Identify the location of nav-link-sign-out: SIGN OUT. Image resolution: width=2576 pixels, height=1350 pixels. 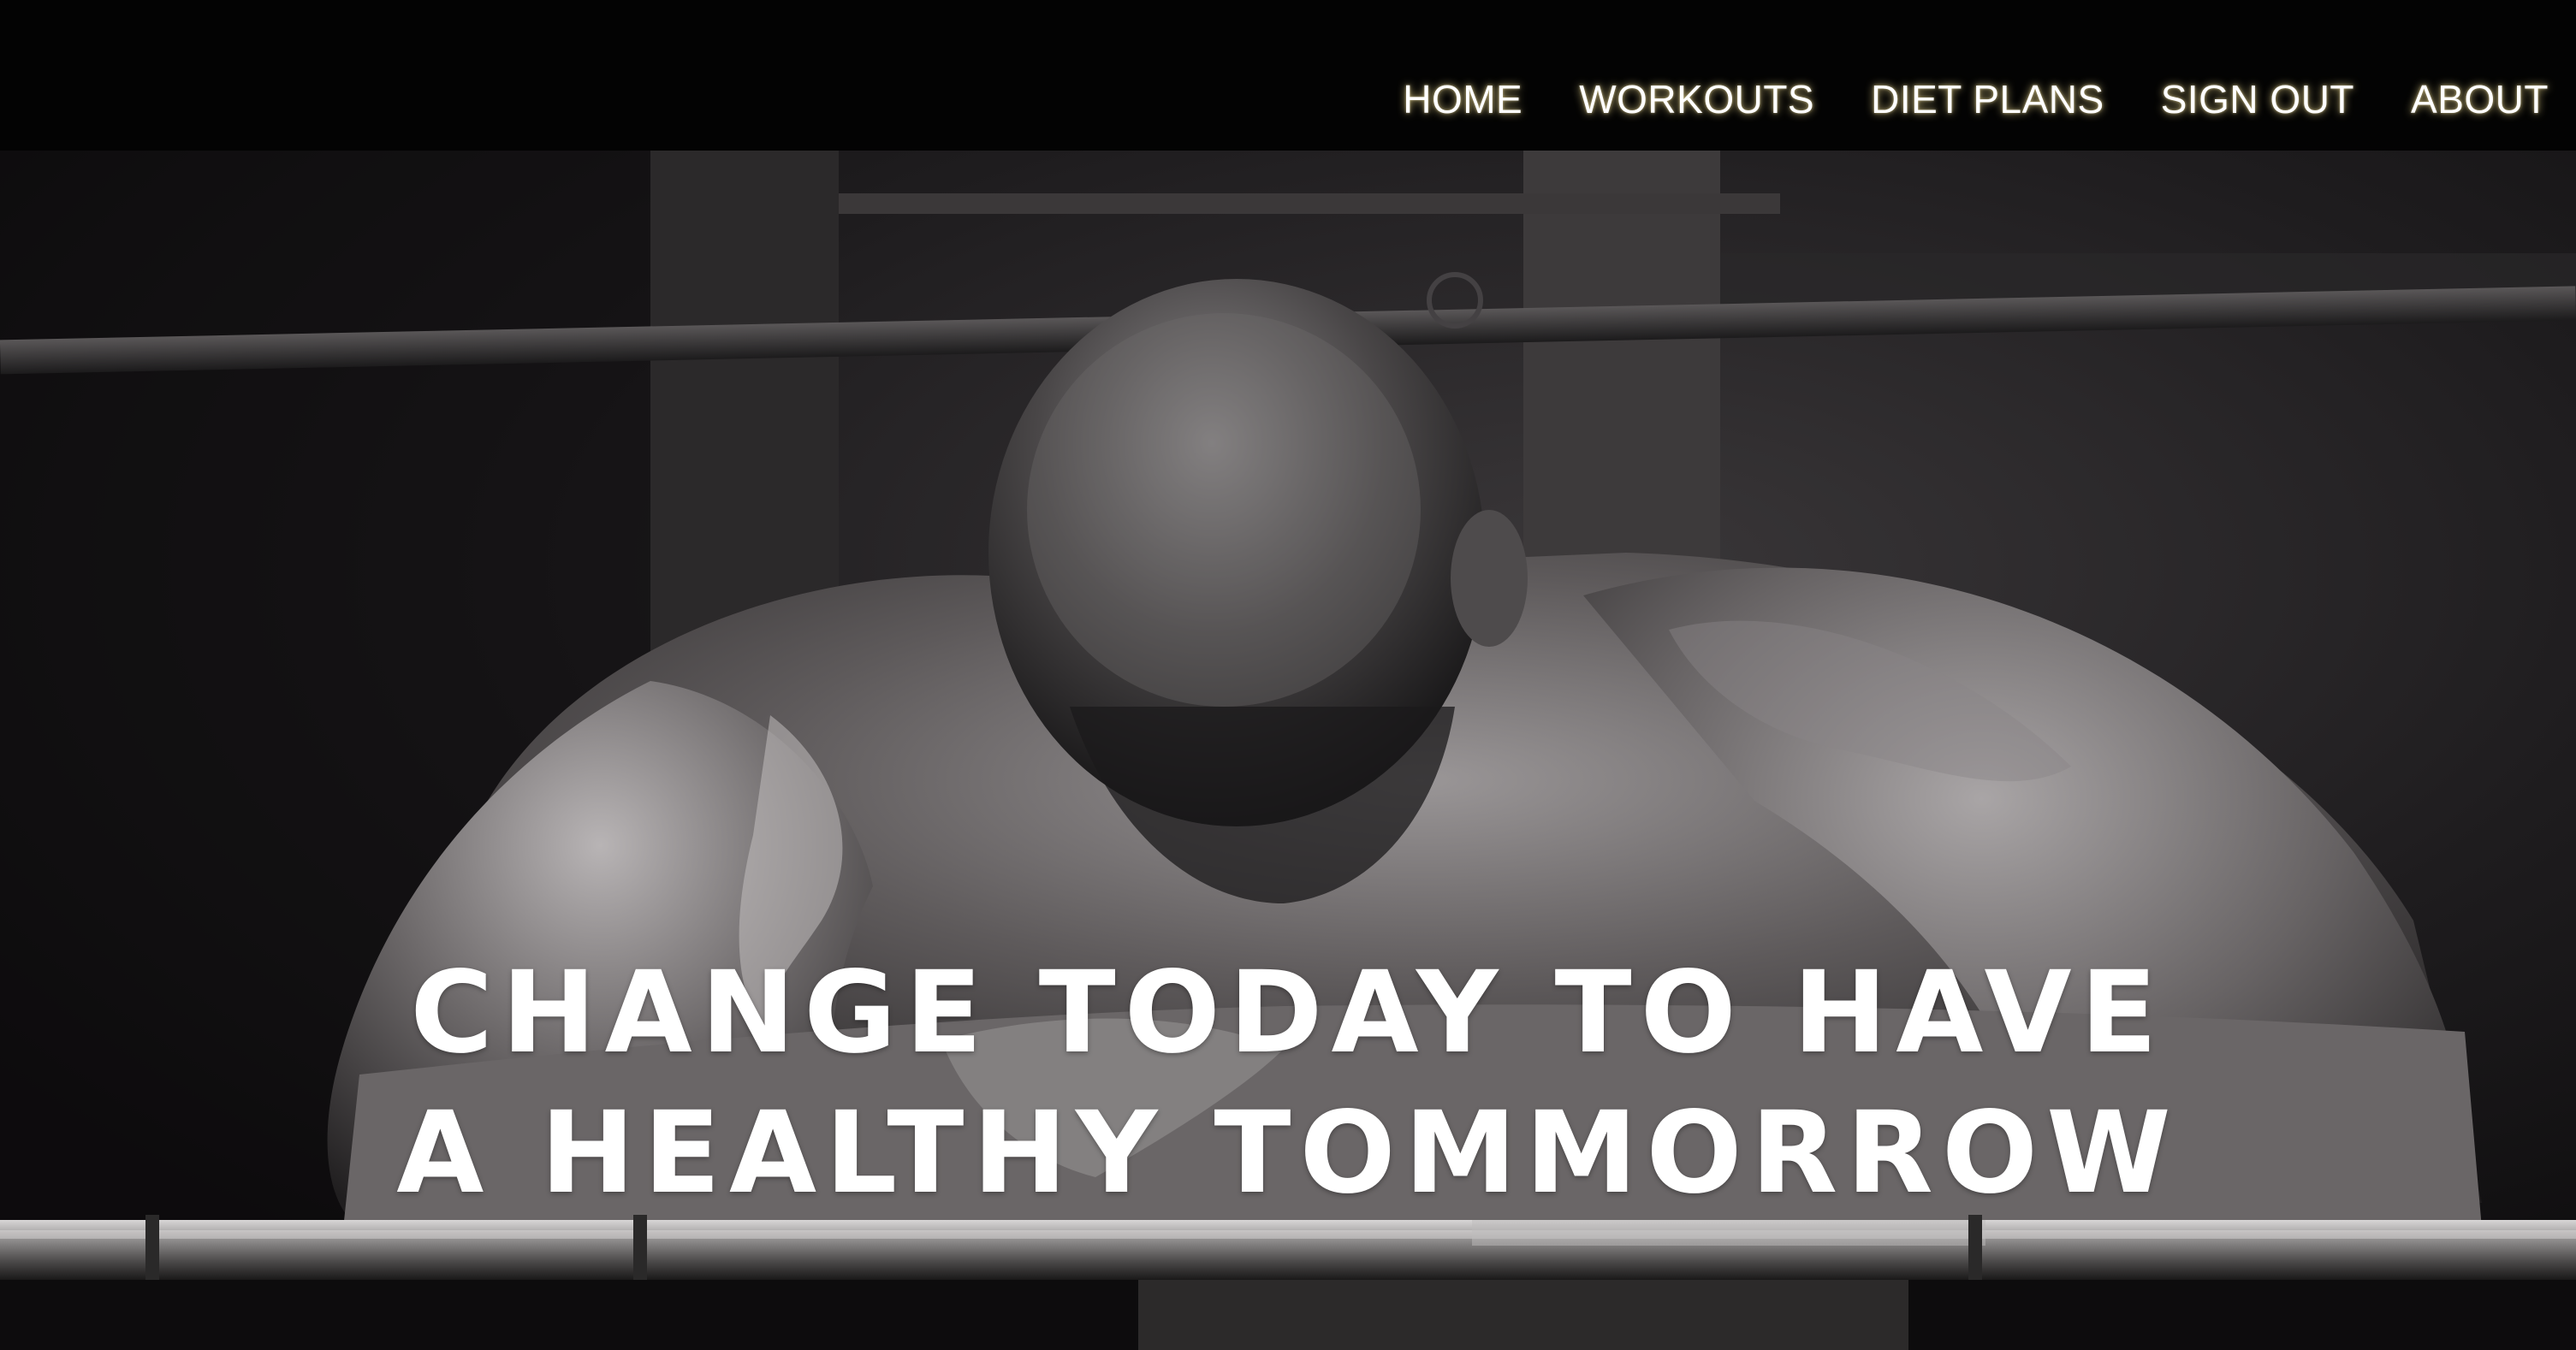
(2257, 99).